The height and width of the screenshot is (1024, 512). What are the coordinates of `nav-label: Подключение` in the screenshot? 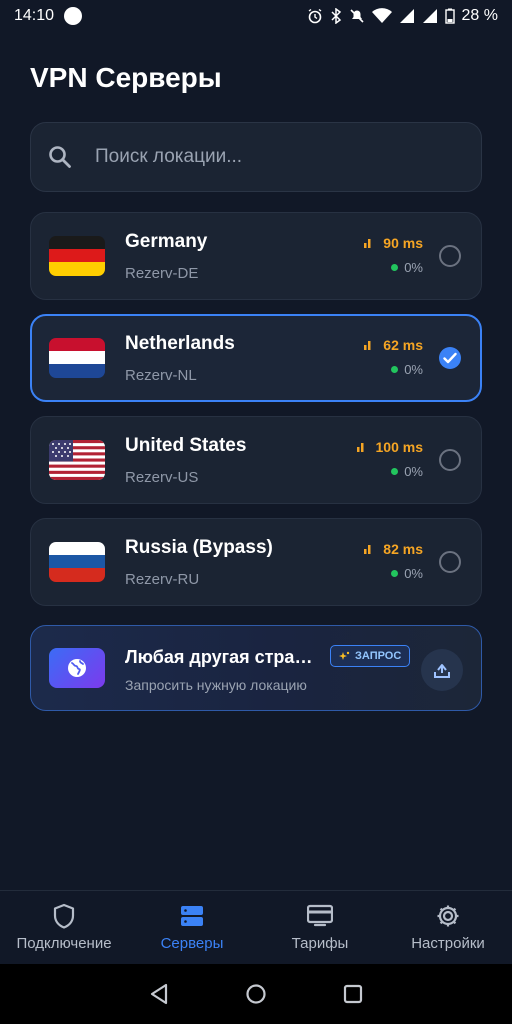 It's located at (64, 943).